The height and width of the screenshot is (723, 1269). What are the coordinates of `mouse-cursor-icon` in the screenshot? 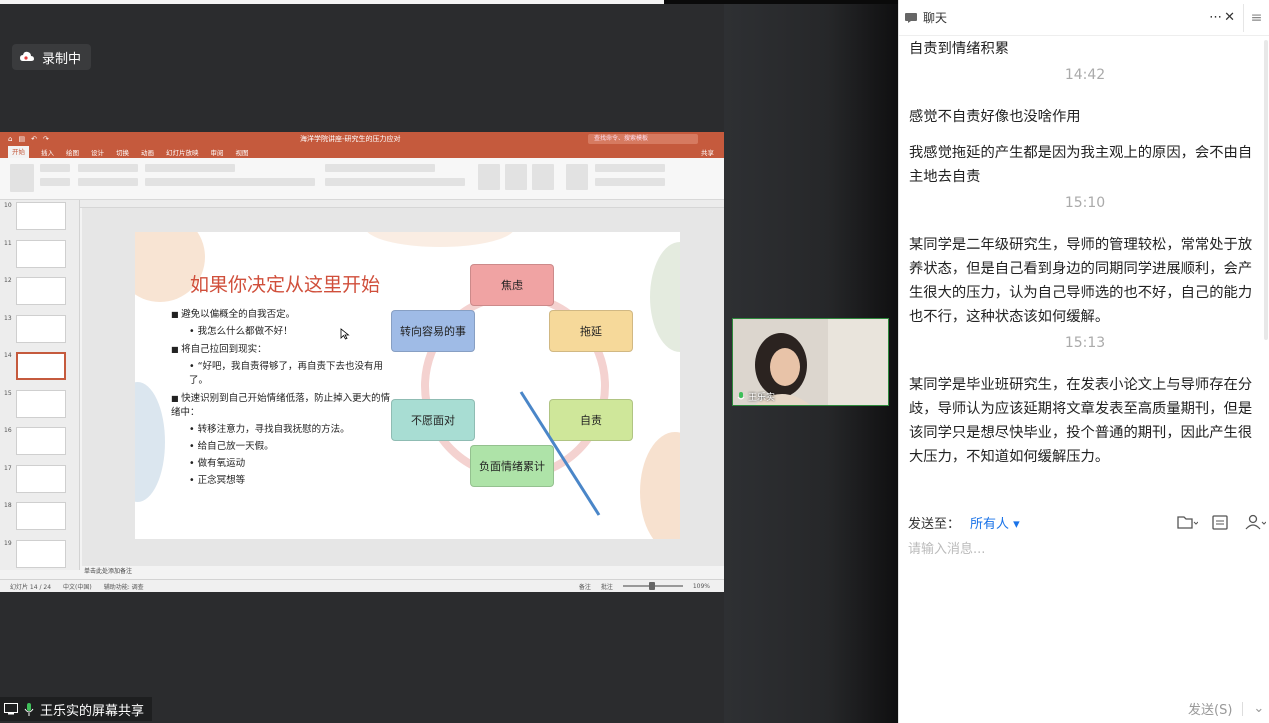 It's located at (345, 334).